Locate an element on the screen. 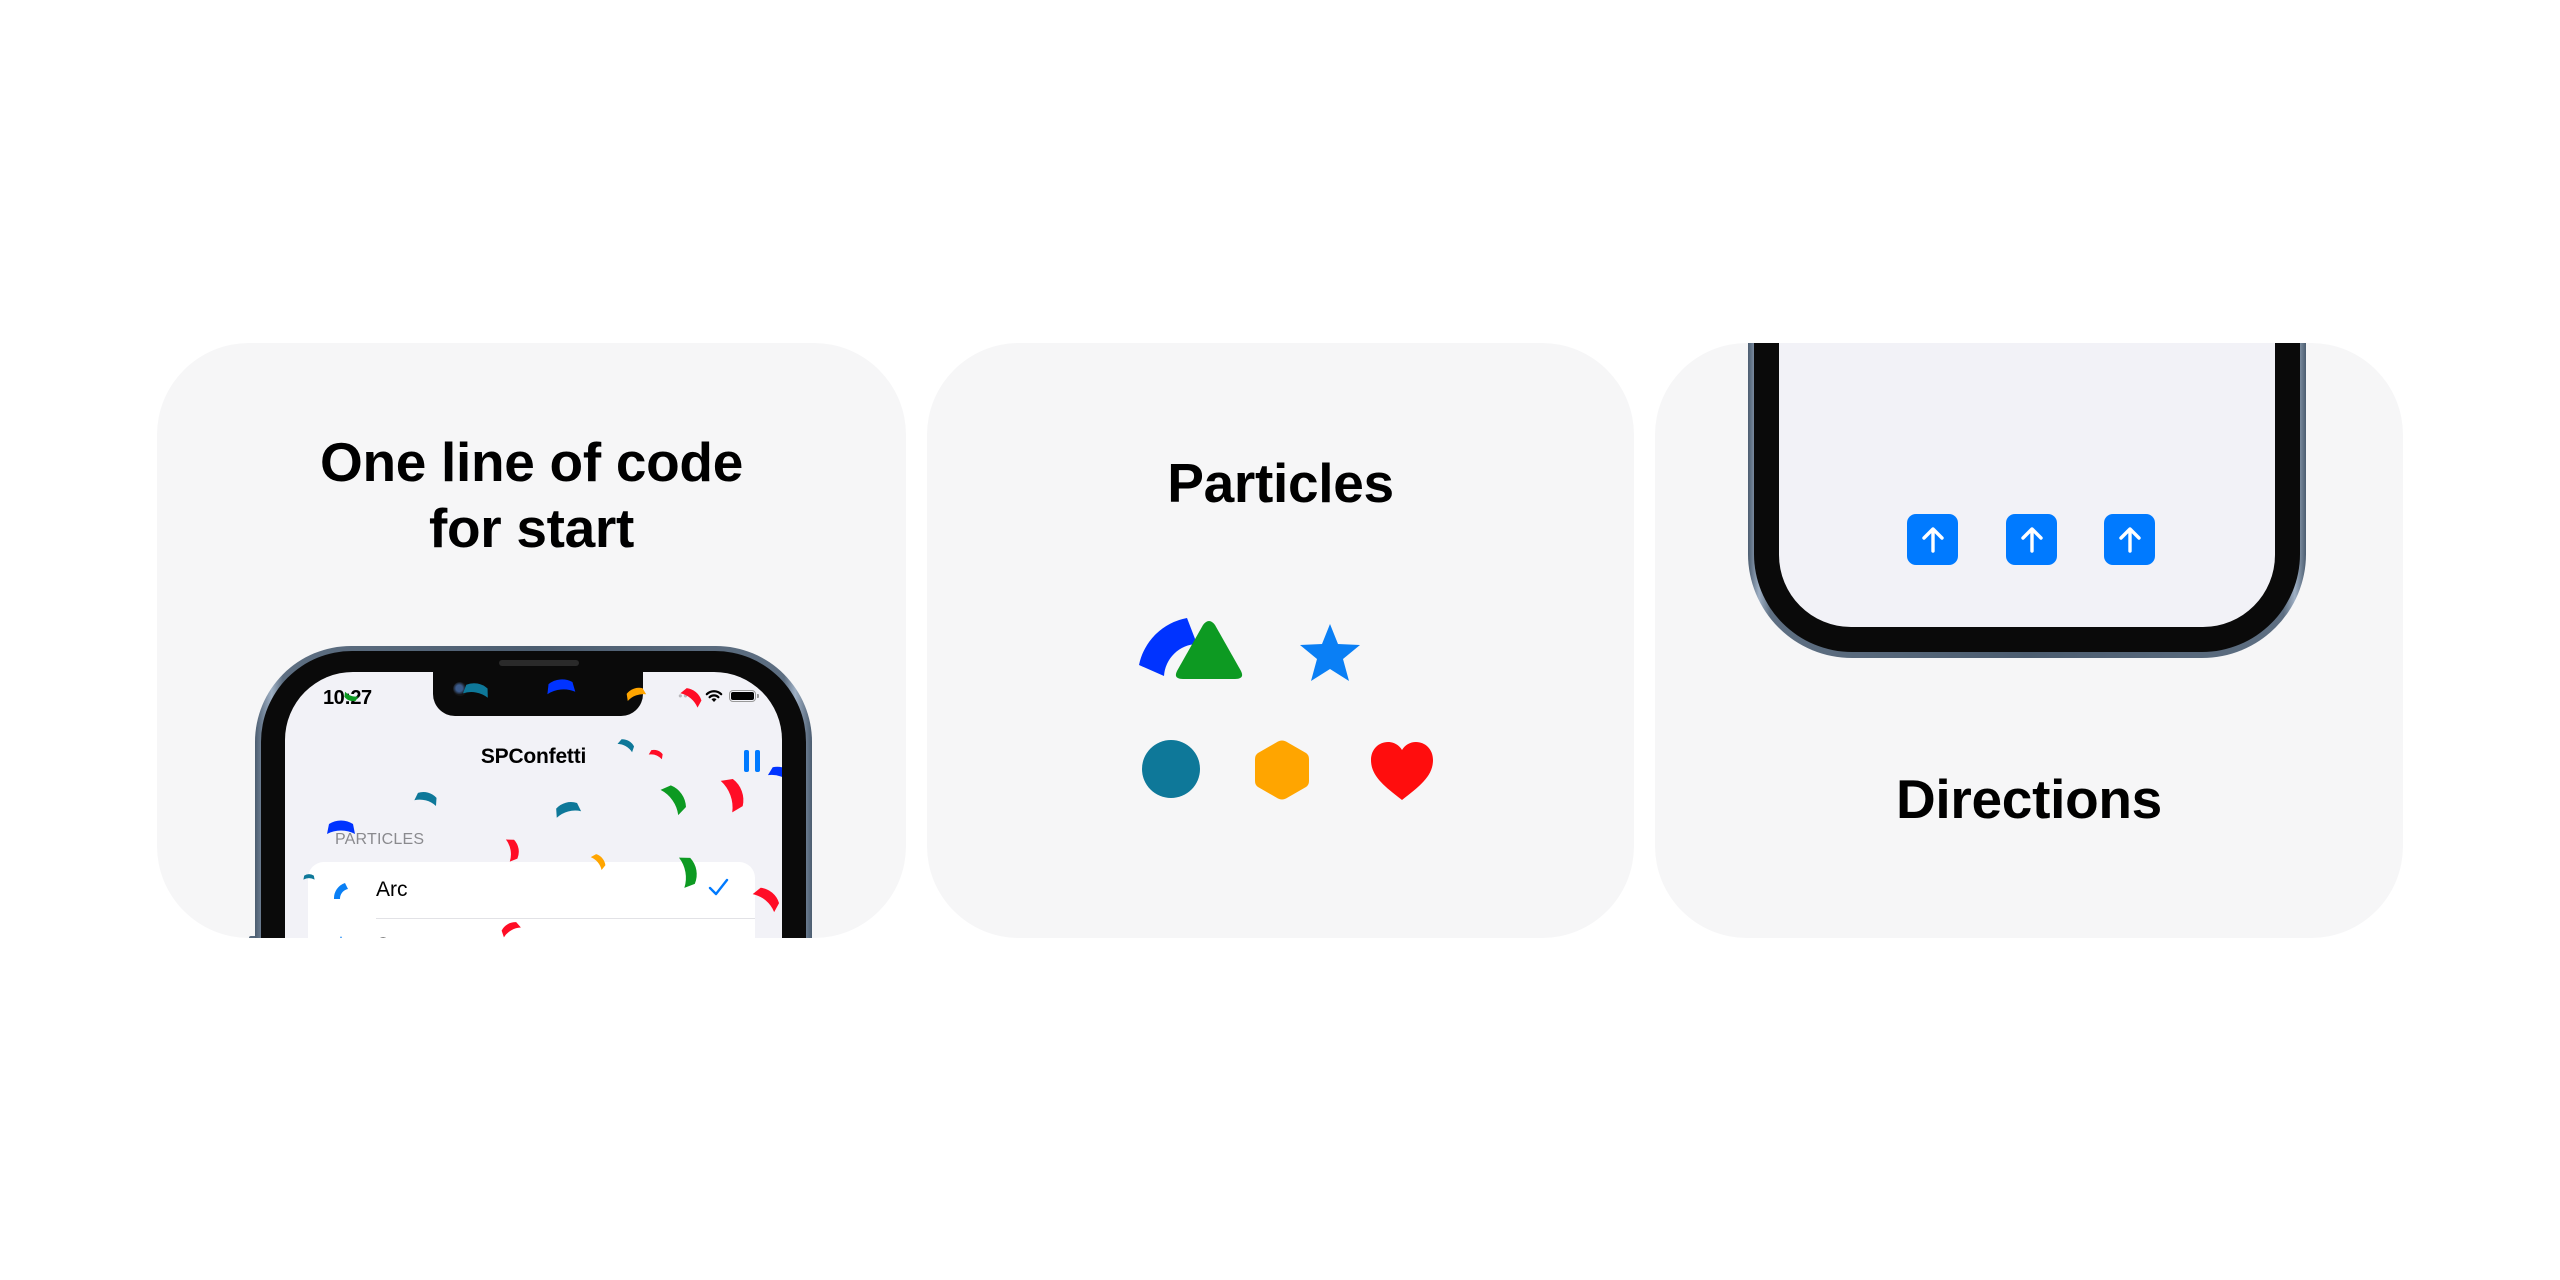 The image size is (2560, 1280). card-title-line-2: for start is located at coordinates (531, 528).